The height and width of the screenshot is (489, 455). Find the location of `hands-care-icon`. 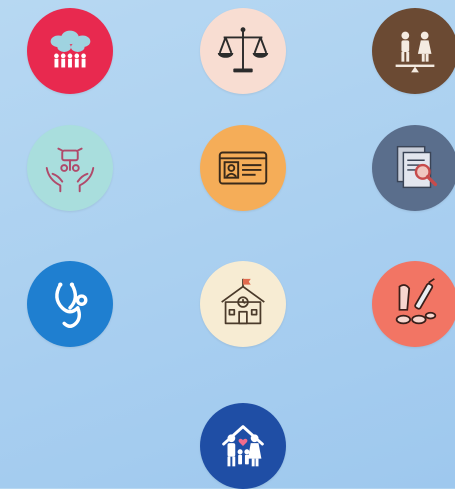

hands-care-icon is located at coordinates (70, 170).